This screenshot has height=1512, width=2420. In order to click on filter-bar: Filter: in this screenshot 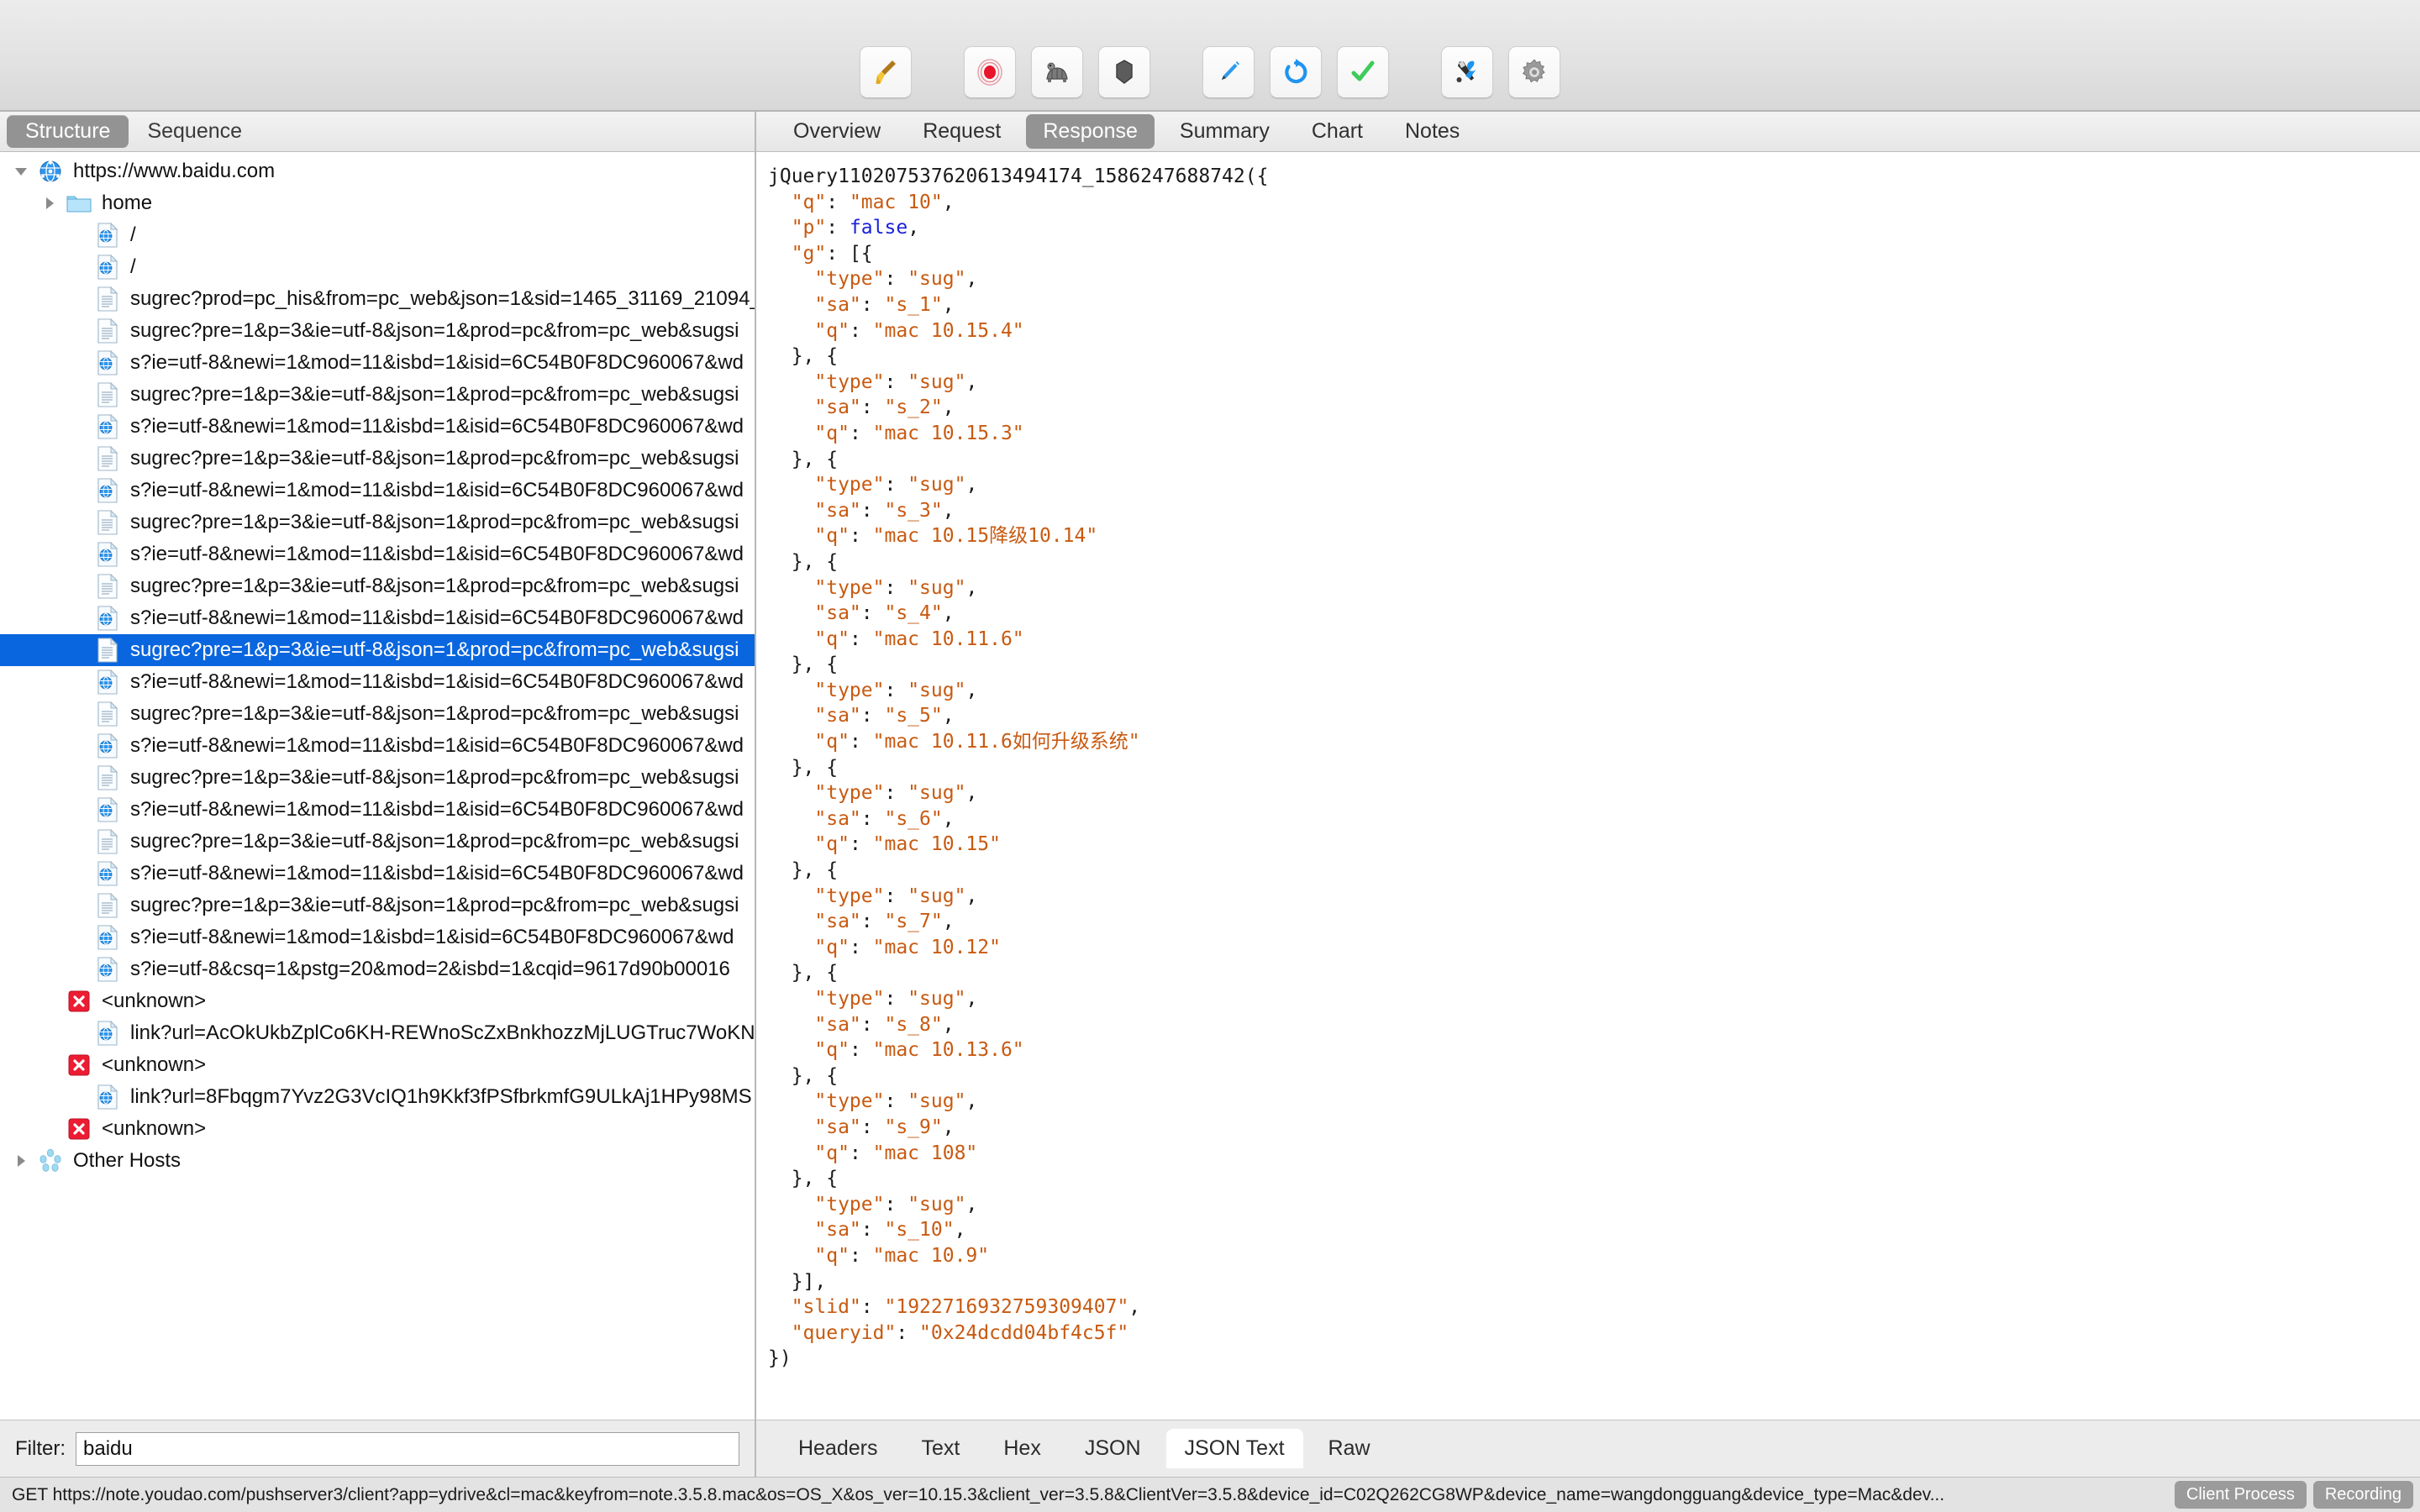, I will do `click(377, 1448)`.